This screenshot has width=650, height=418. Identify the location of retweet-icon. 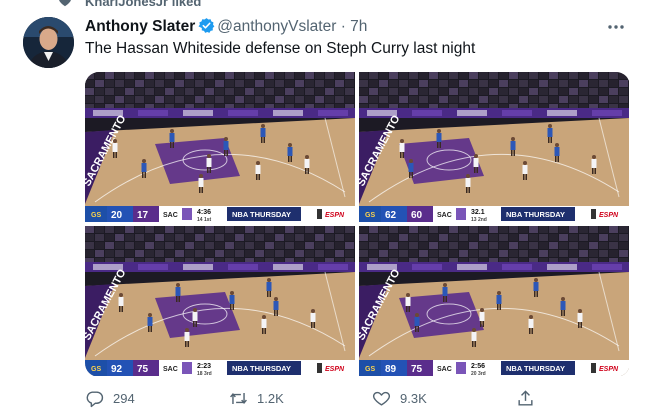
(238, 398).